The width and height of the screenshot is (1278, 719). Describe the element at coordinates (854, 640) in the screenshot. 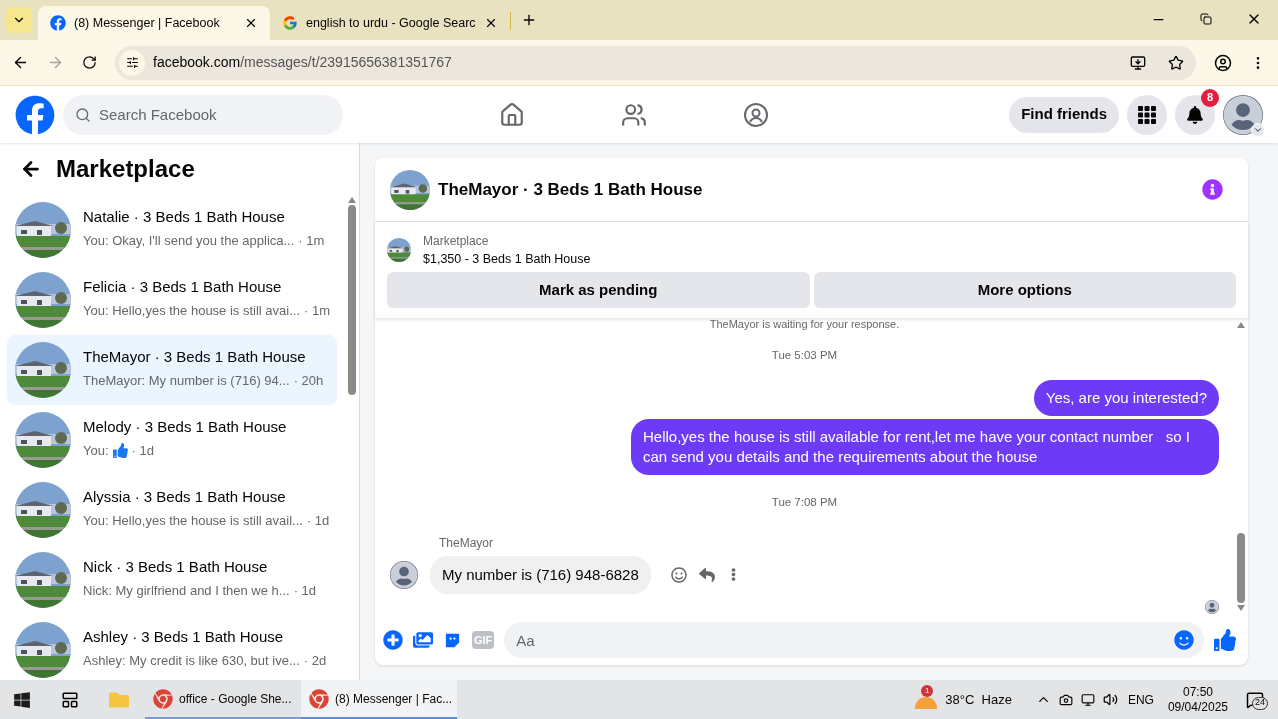

I see `message-field: Aa` at that location.